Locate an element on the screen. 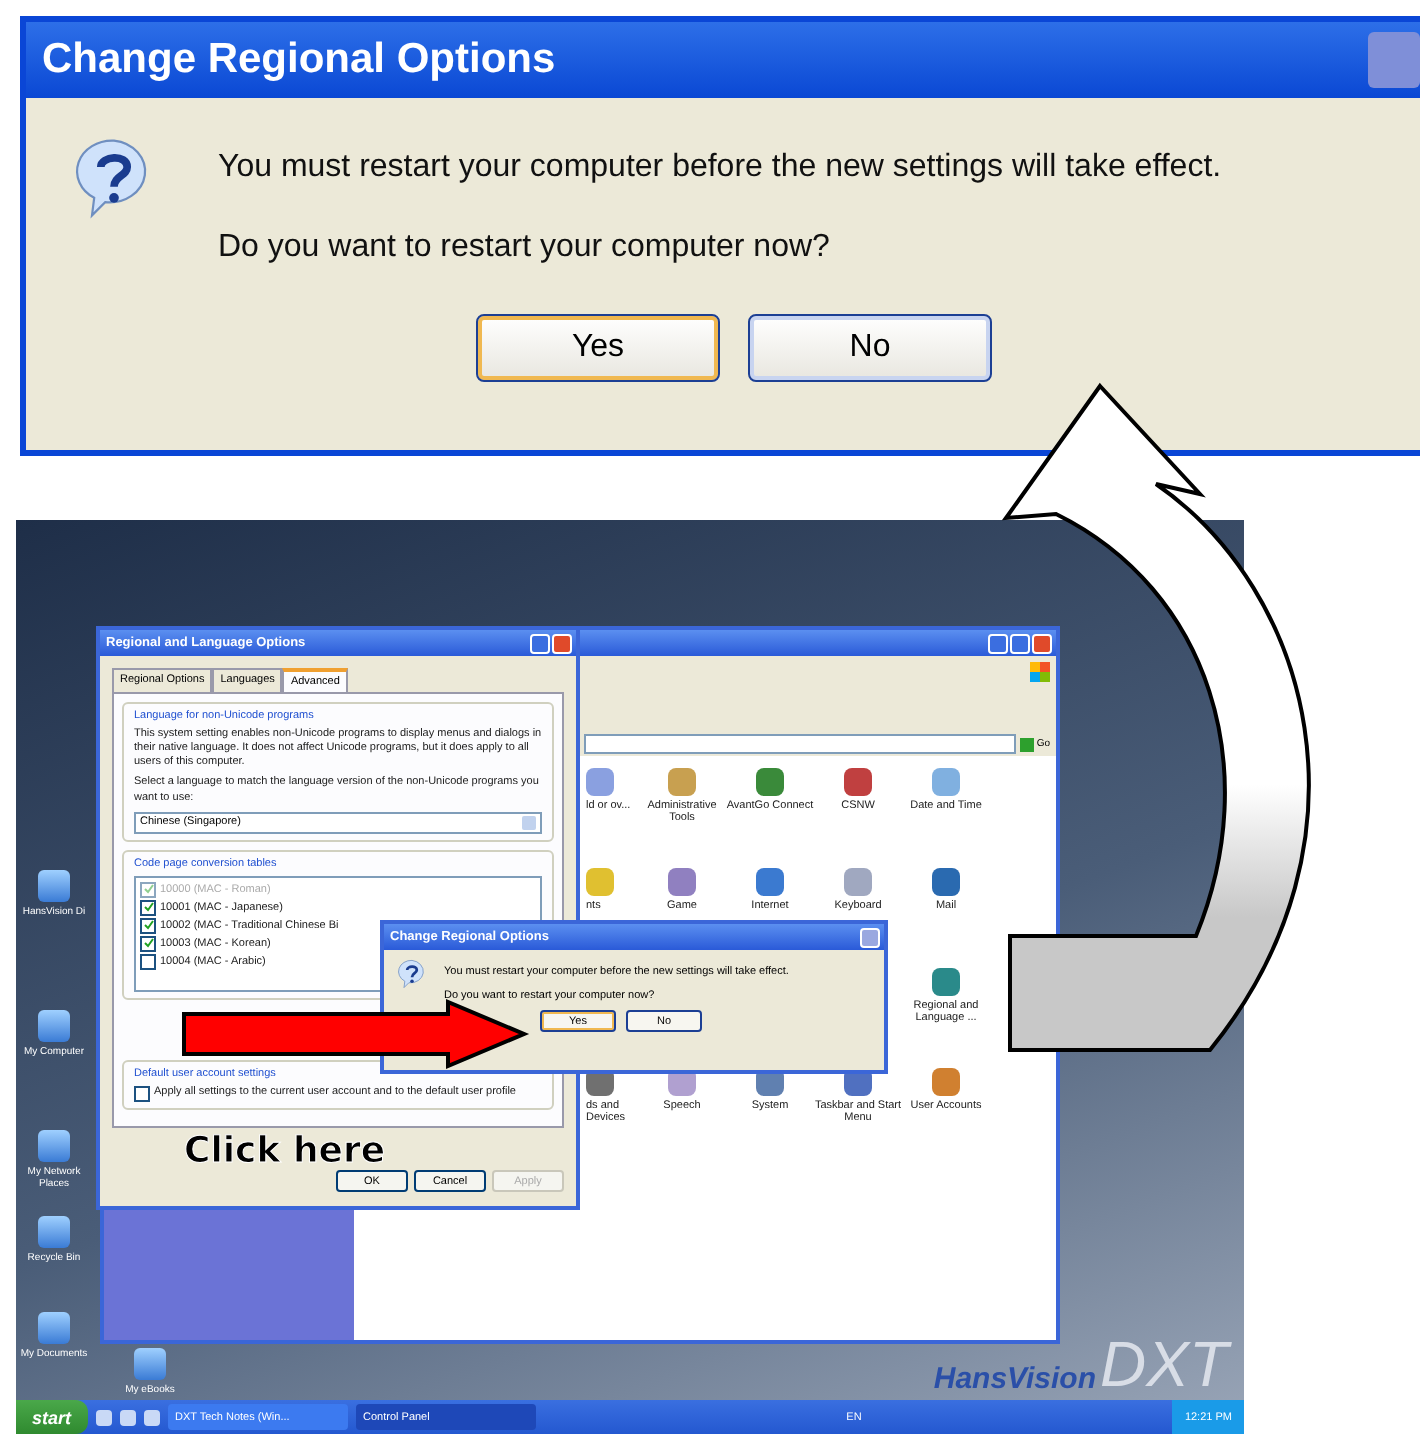 The image size is (1420, 1434). address-field is located at coordinates (800, 744).